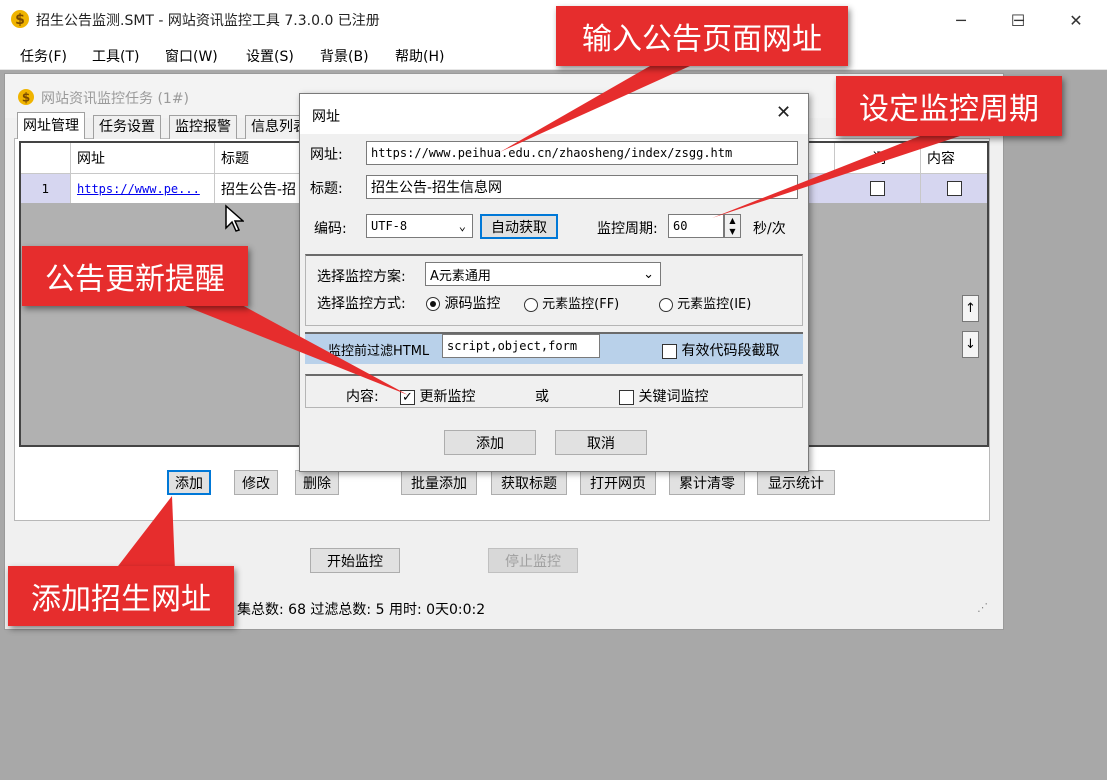 This screenshot has height=780, width=1107. What do you see at coordinates (878, 158) in the screenshot?
I see `header-keyword: 词` at bounding box center [878, 158].